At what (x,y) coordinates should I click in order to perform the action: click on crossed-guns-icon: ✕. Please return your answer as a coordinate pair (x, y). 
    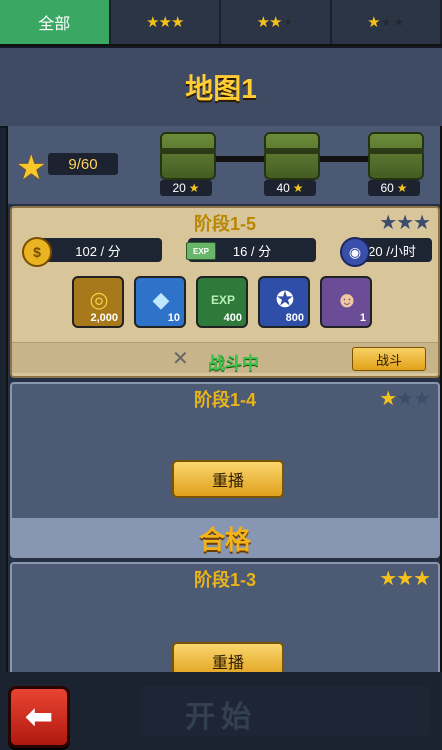
    Looking at the image, I should click on (180, 359).